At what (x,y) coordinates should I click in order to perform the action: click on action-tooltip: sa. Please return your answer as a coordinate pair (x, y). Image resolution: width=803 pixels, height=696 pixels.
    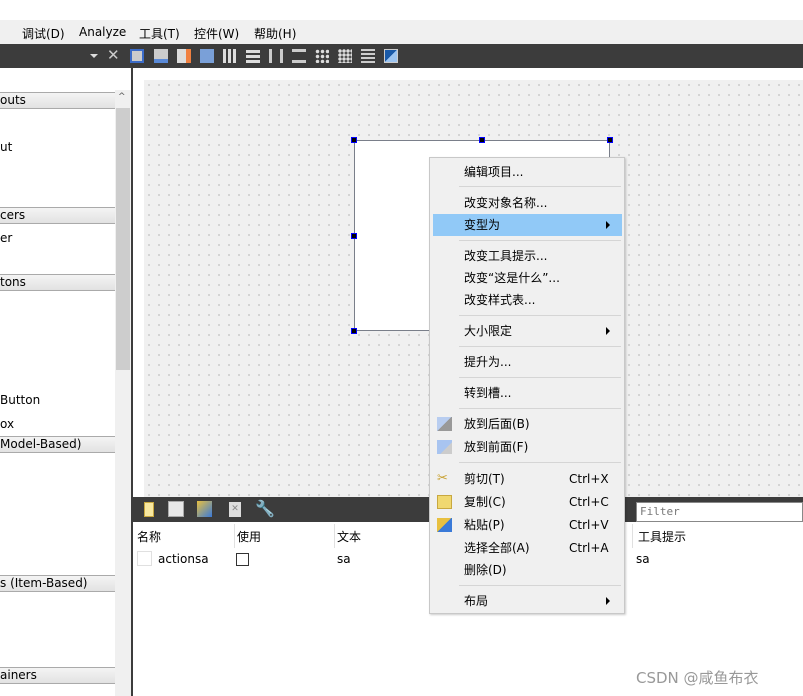
    Looking at the image, I should click on (643, 559).